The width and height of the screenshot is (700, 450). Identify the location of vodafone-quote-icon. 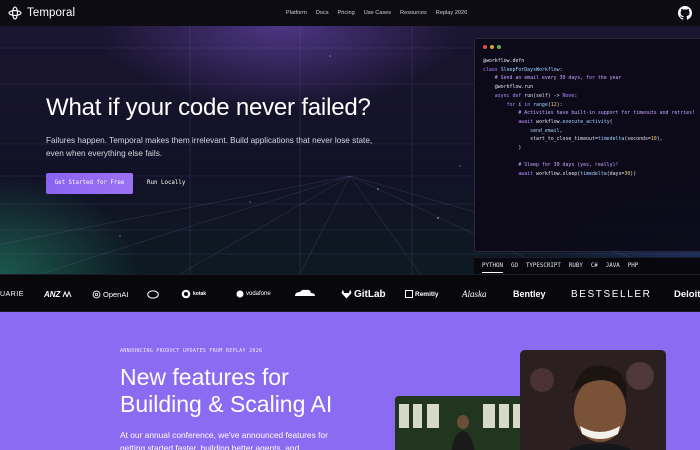
(240, 294).